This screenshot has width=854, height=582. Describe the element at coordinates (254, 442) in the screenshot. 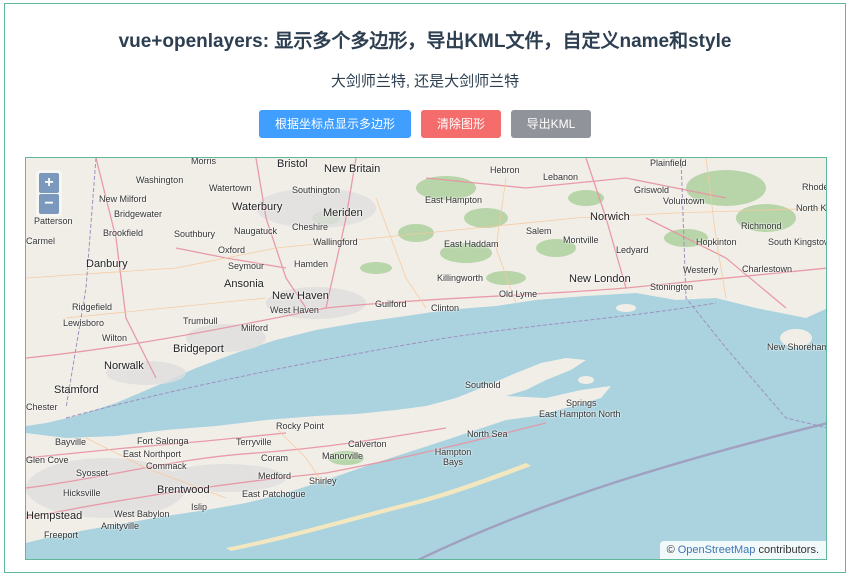

I see `place-label: Terryville` at that location.